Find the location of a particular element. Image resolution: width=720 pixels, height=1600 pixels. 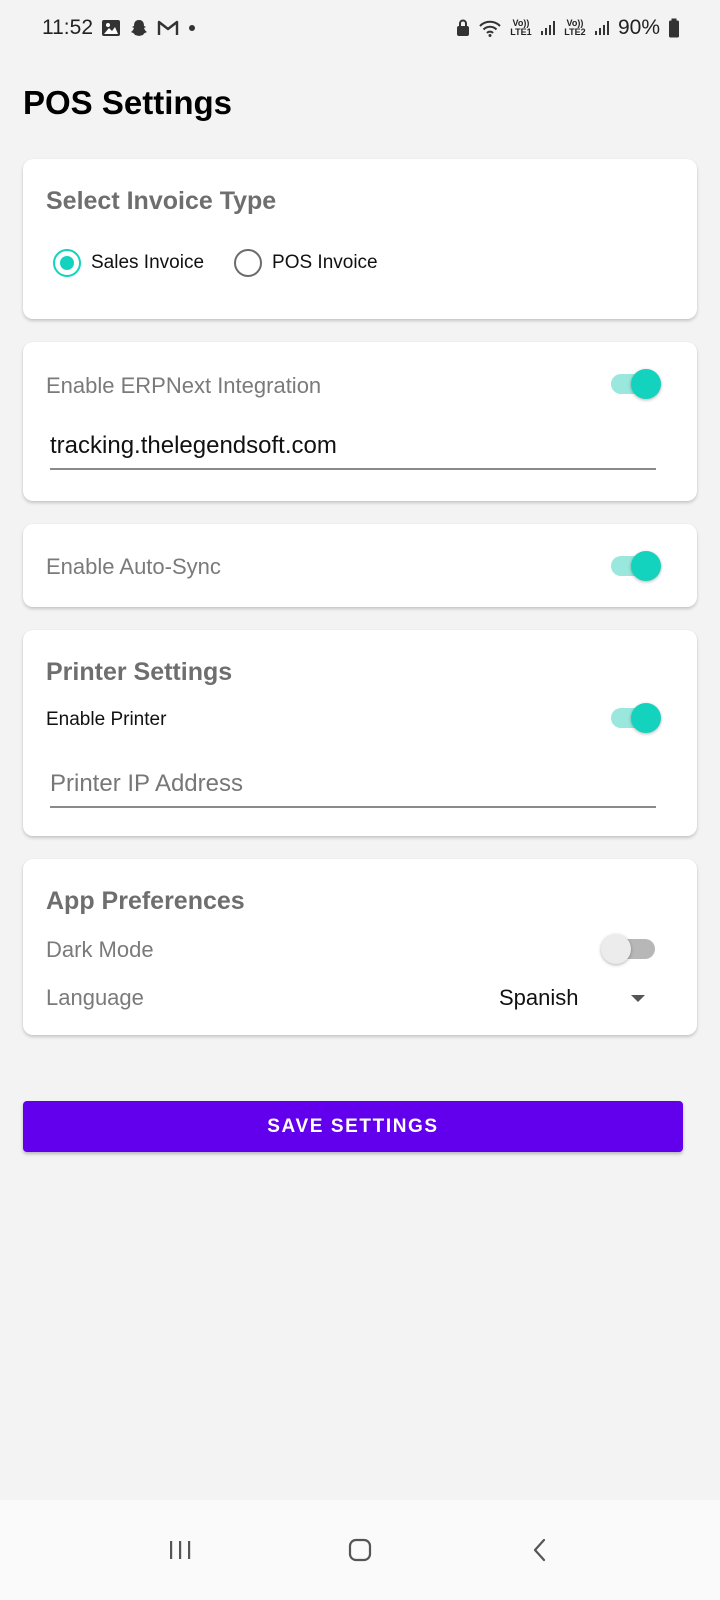

gallery-icon is located at coordinates (111, 28).